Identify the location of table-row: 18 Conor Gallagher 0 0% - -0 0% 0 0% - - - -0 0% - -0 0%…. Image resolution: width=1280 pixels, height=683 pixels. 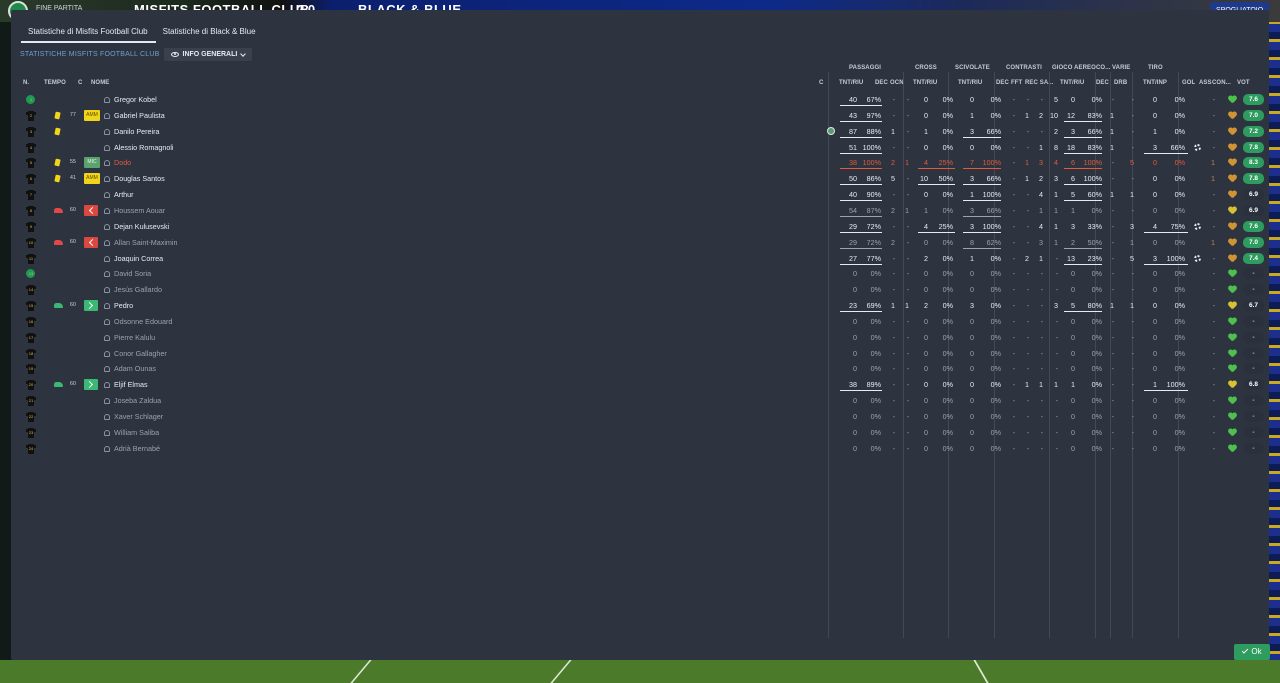
(643, 353).